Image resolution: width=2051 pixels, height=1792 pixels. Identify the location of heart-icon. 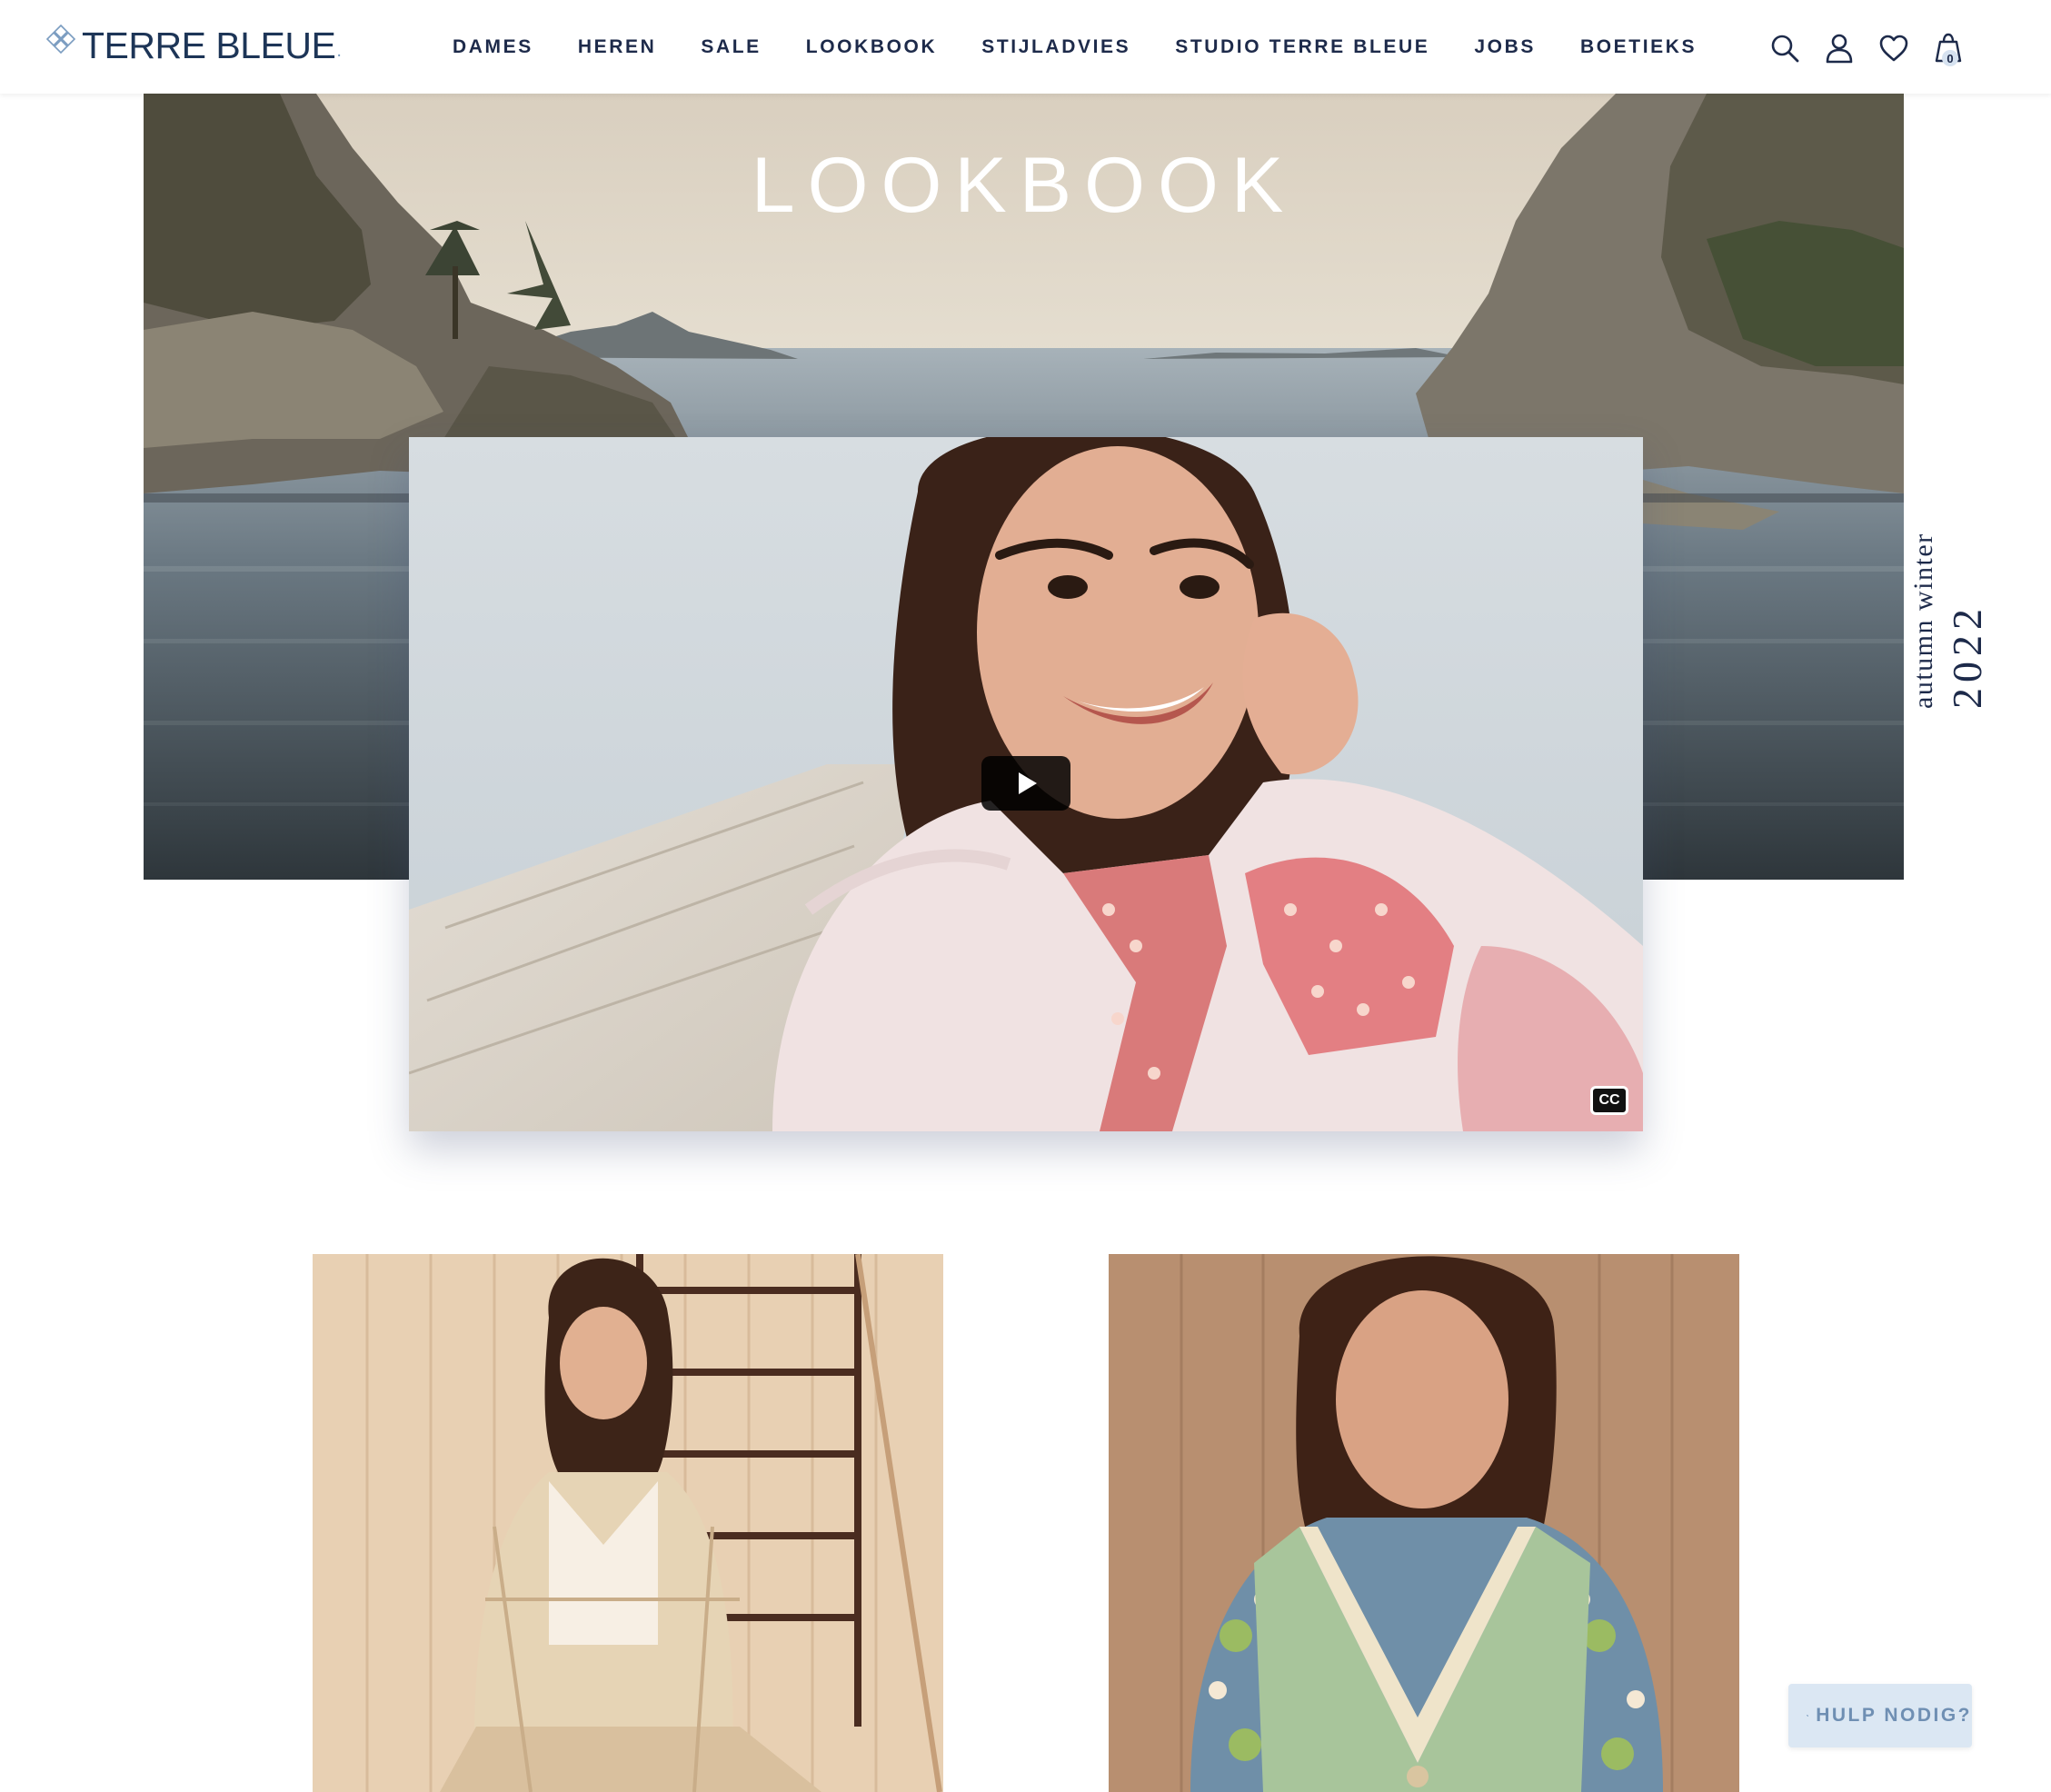
(1894, 48).